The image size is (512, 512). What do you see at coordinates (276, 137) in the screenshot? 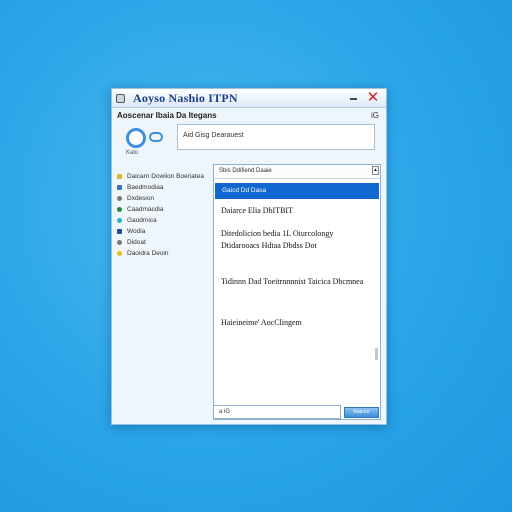
I see `address-input: Aid Gisg Dearauest` at bounding box center [276, 137].